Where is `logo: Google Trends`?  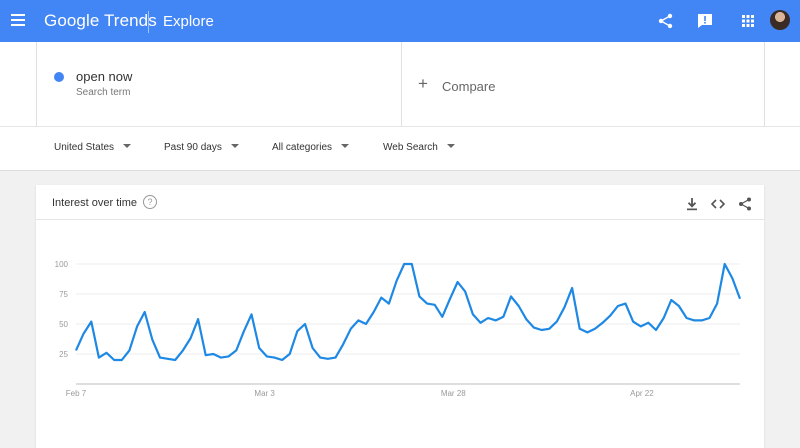
logo: Google Trends is located at coordinates (100, 21).